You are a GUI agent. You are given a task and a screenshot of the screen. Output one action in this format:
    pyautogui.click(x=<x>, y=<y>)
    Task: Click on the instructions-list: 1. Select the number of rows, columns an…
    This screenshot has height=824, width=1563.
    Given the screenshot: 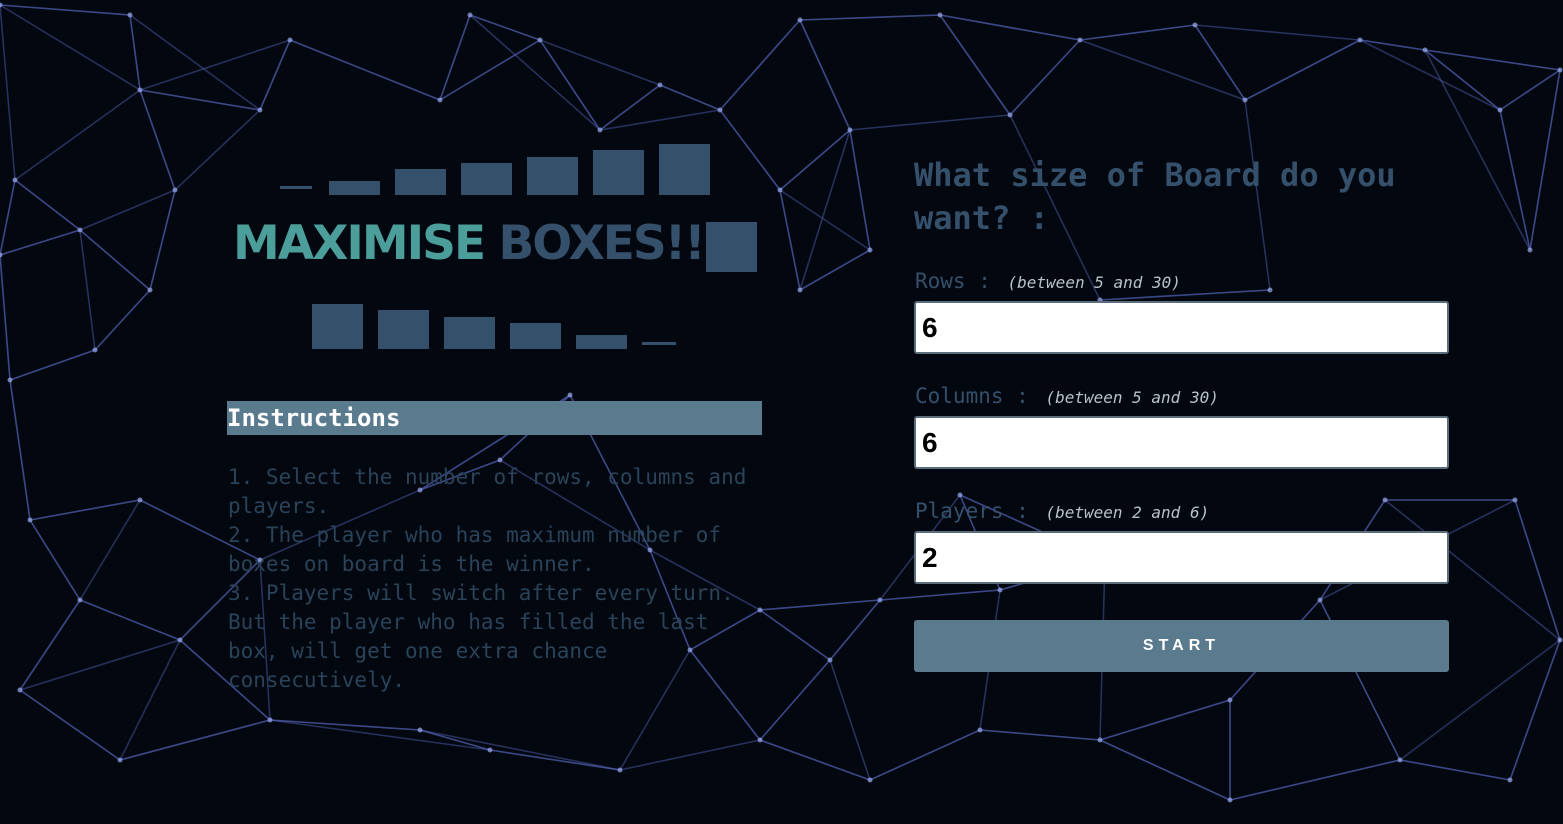 What is the action you would take?
    pyautogui.click(x=493, y=579)
    